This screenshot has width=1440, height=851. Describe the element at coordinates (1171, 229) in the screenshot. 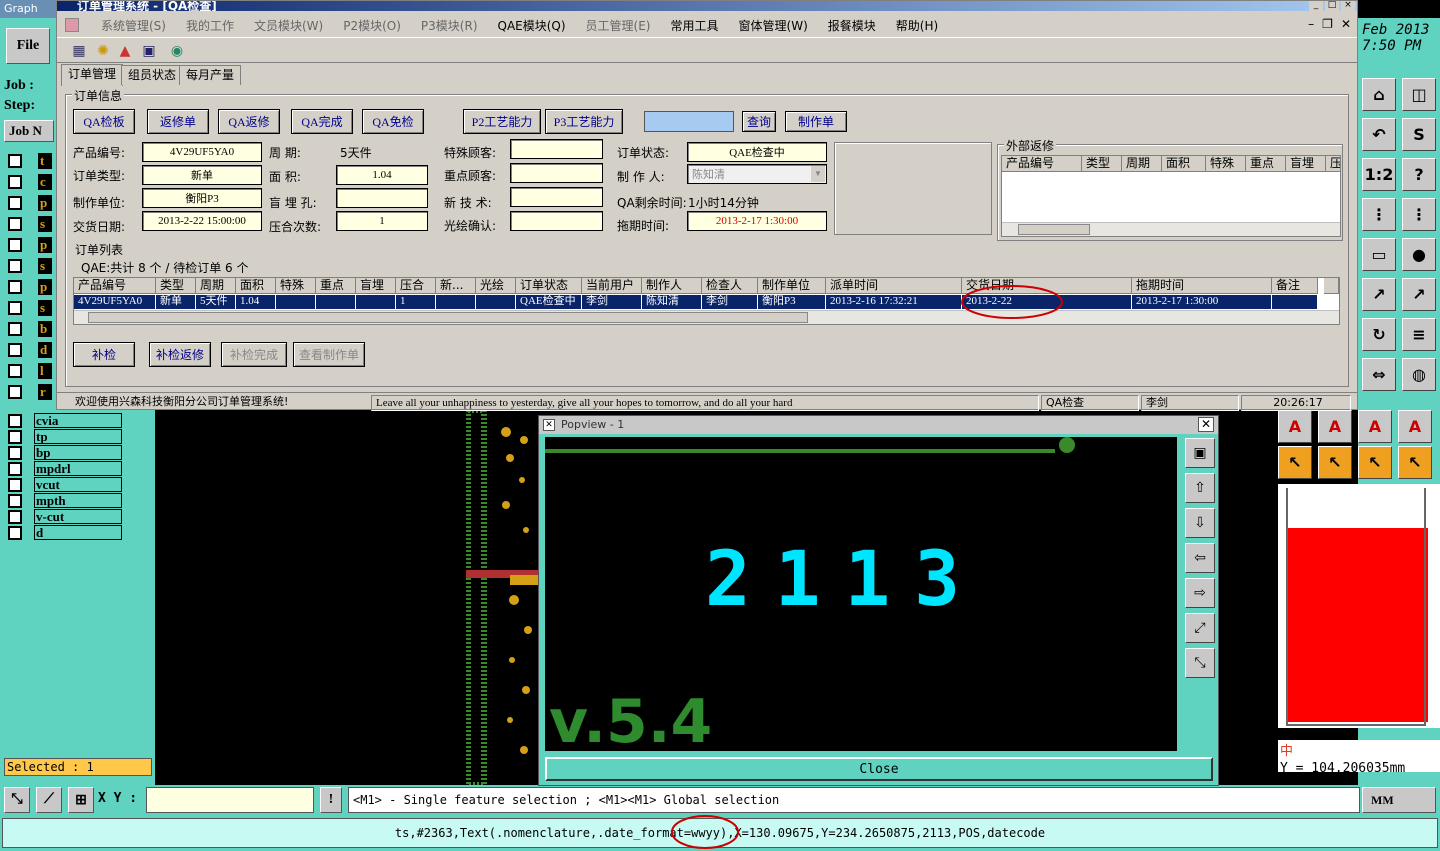

I see `external-repair-scrollbar` at that location.